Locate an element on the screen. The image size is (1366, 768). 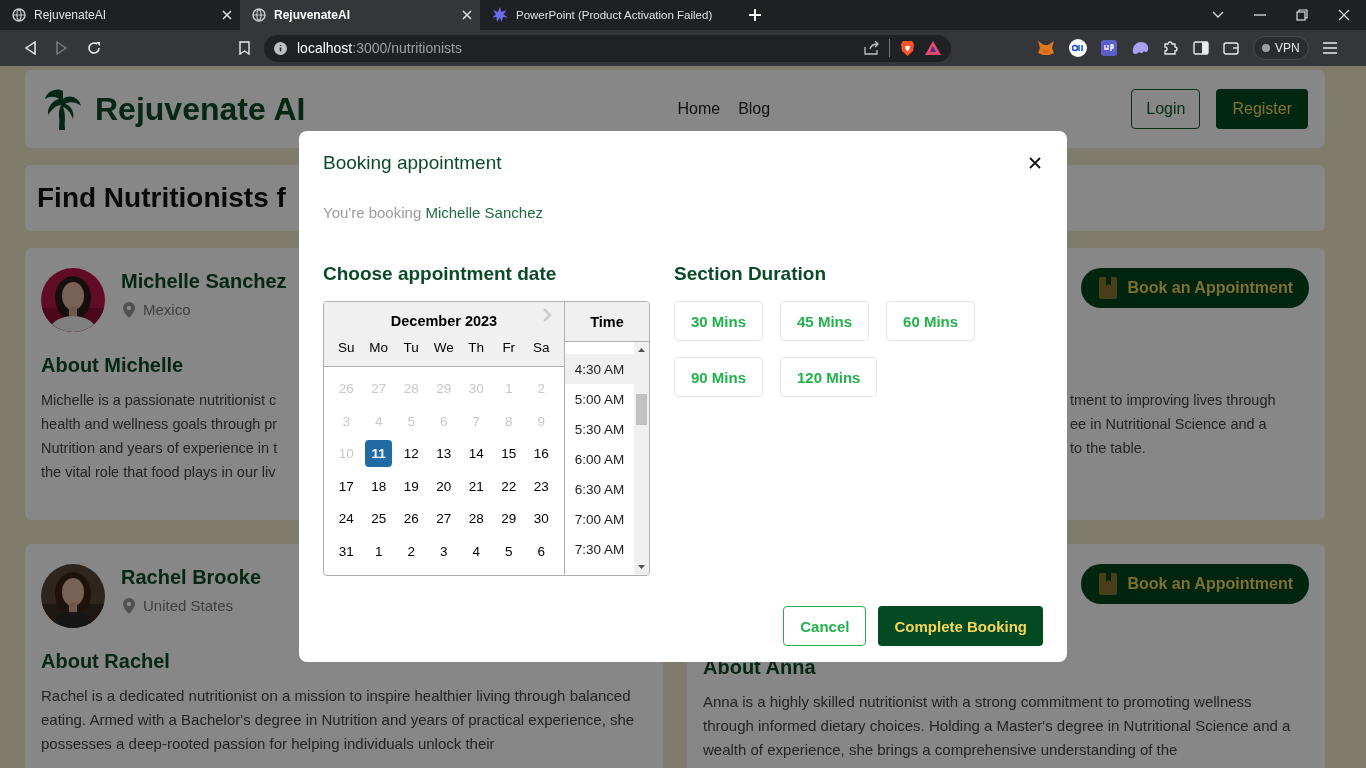
calendar-day: 27 is located at coordinates (444, 519).